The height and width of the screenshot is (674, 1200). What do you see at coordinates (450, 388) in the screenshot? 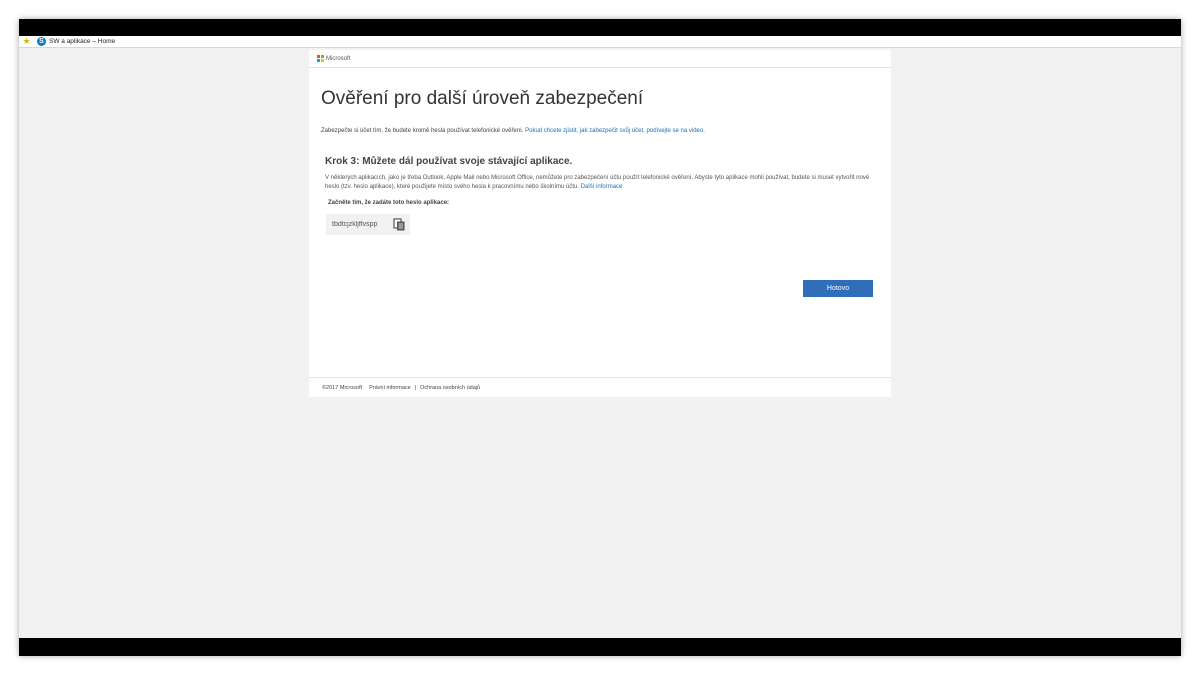
I see `privacy-link: Ochrana osobních údajů` at bounding box center [450, 388].